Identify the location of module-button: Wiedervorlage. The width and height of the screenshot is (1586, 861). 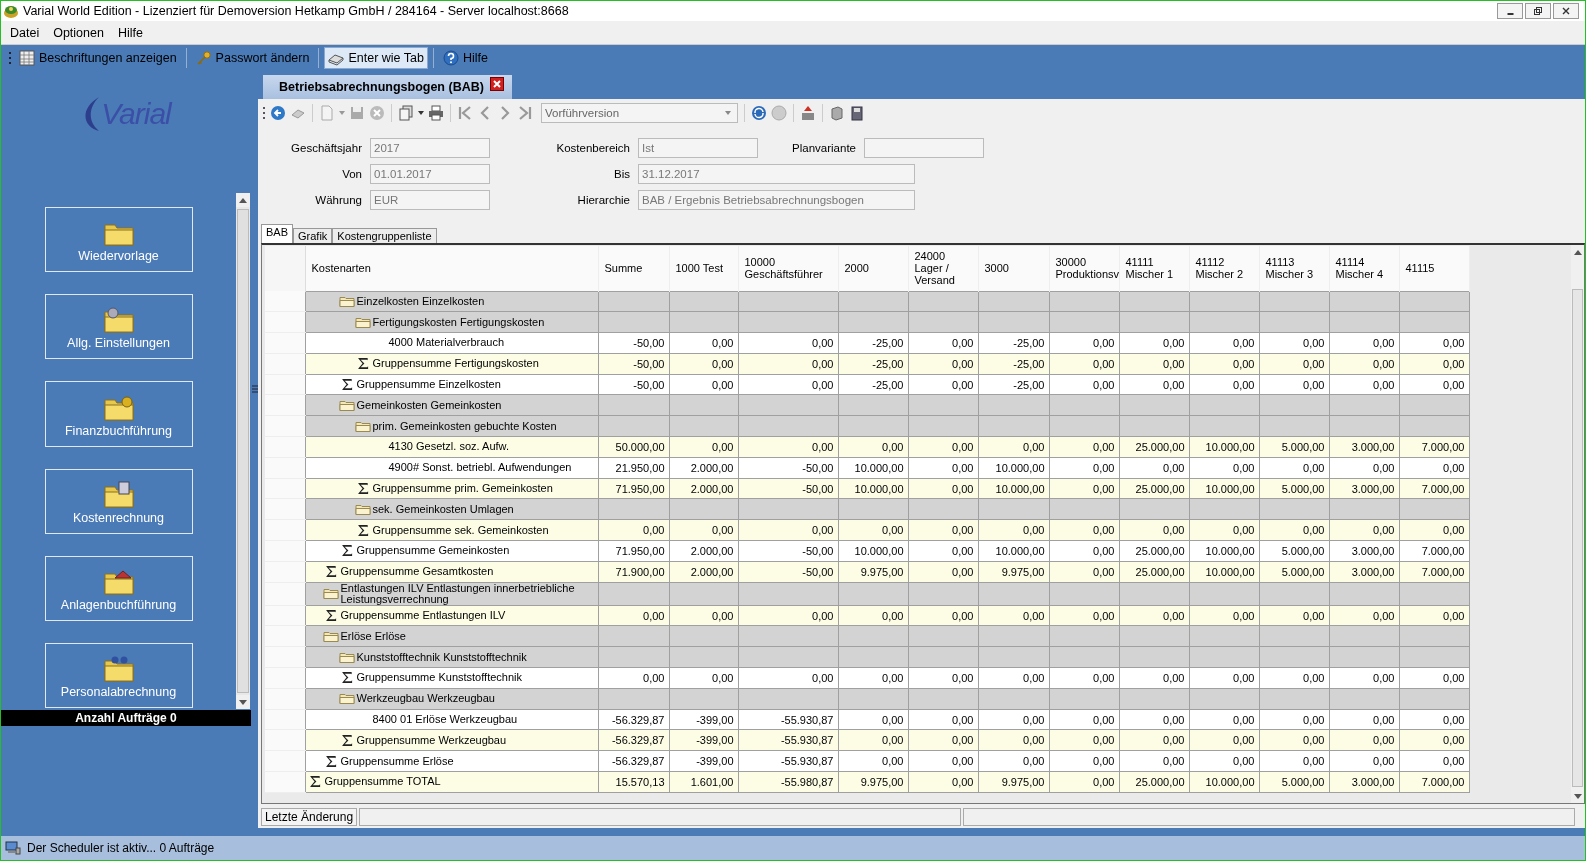
(118, 240).